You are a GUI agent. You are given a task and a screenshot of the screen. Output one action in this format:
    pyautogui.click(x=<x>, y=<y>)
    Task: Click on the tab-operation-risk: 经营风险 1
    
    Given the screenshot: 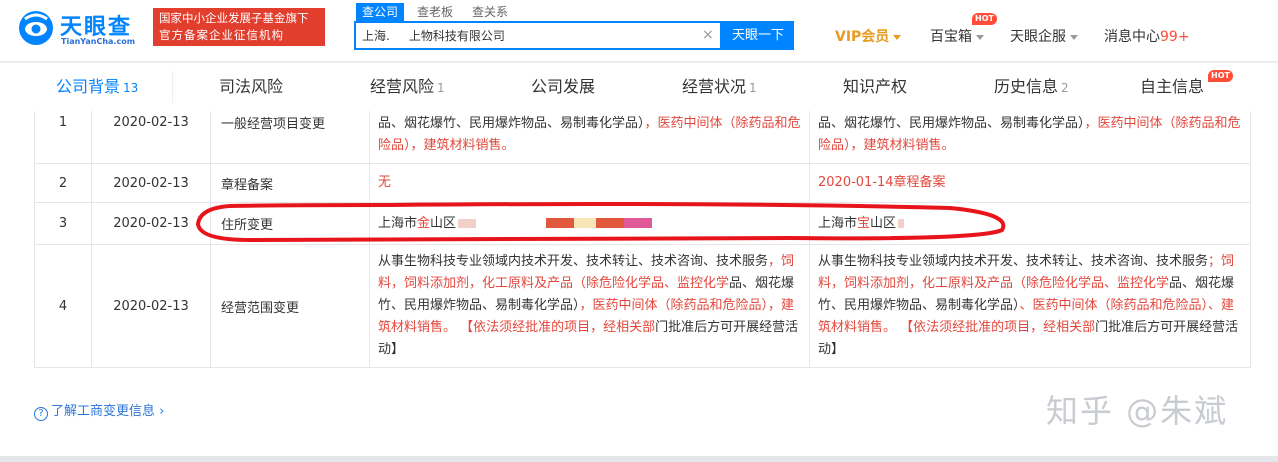 What is the action you would take?
    pyautogui.click(x=407, y=87)
    